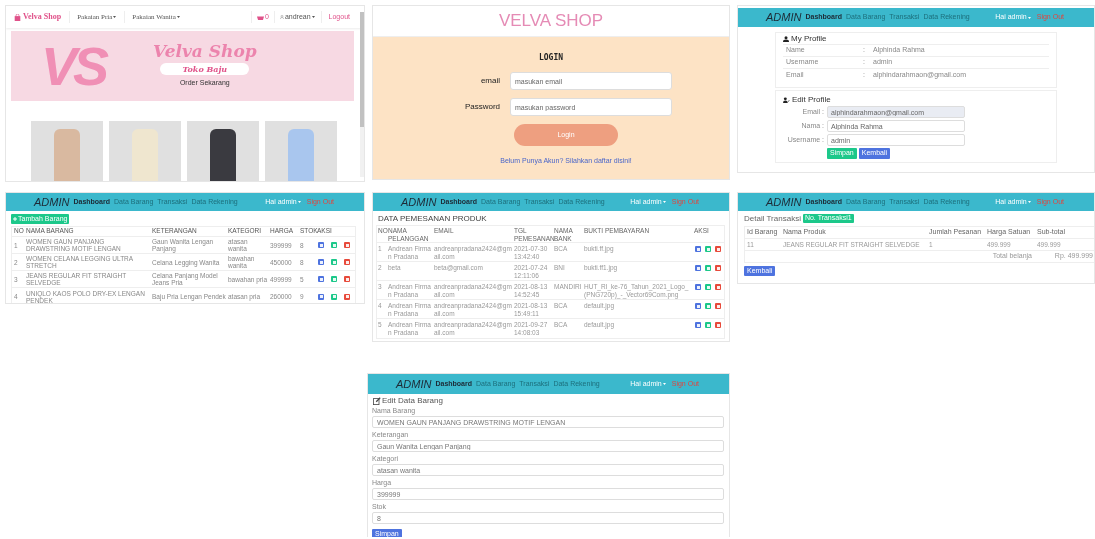 The image size is (1095, 539). Describe the element at coordinates (260, 17) in the screenshot. I see `basket-icon` at that location.